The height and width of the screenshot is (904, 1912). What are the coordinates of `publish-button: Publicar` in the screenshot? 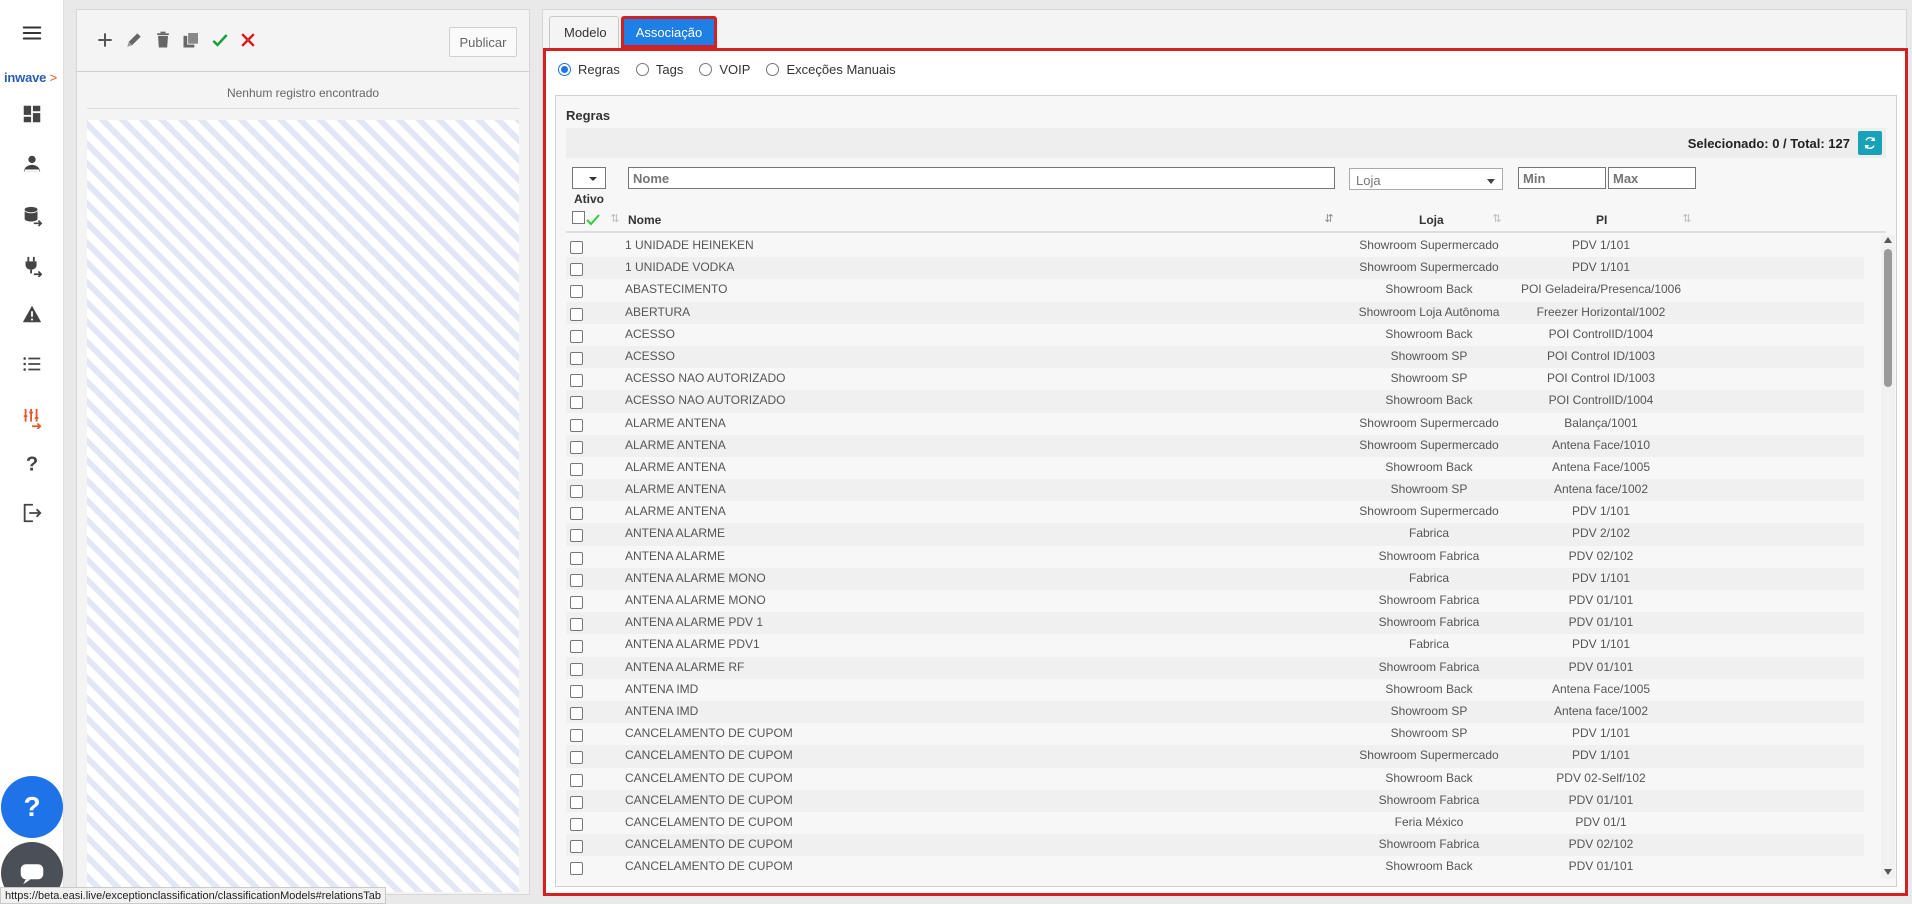 It's located at (483, 42).